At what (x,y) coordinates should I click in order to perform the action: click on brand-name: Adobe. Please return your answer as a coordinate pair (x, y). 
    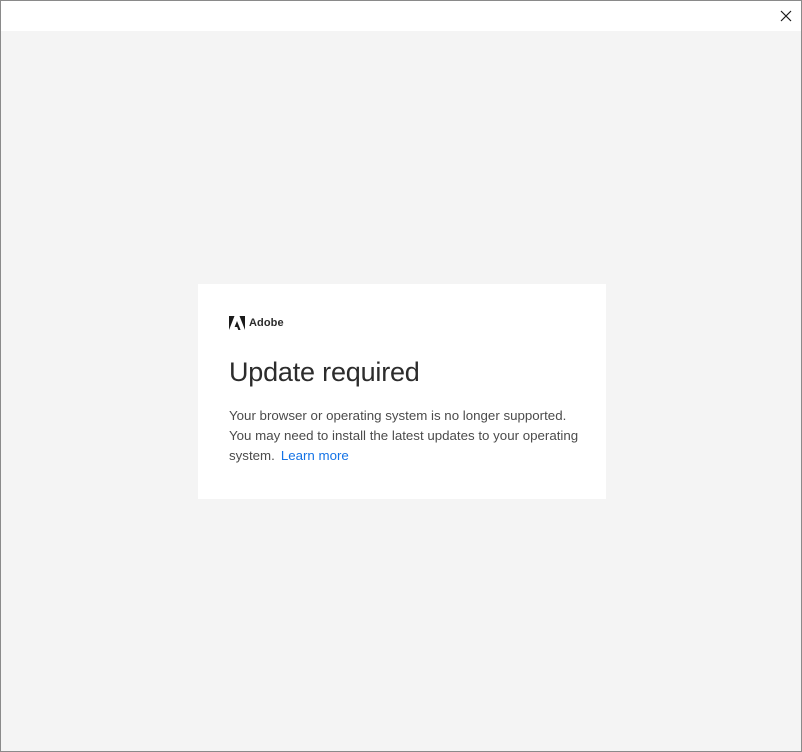
    Looking at the image, I should click on (266, 323).